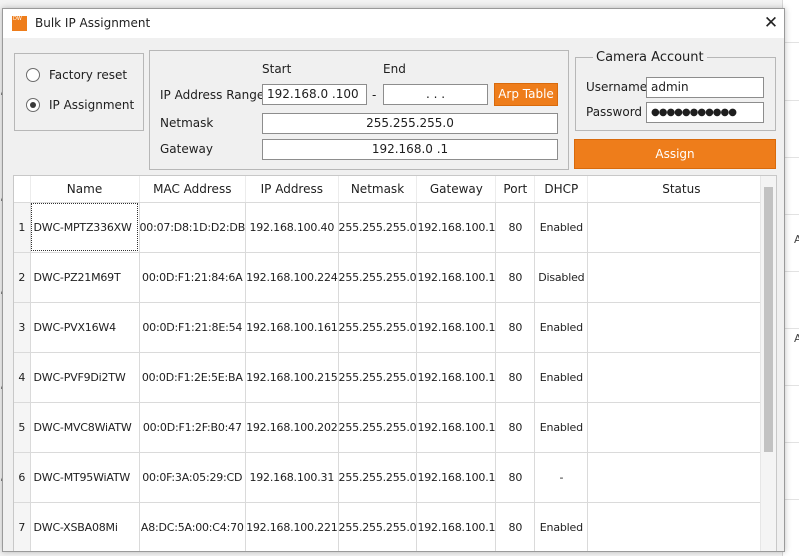  What do you see at coordinates (193, 327) in the screenshot?
I see `mac-cell: 00:0D:F1:21:8E:54` at bounding box center [193, 327].